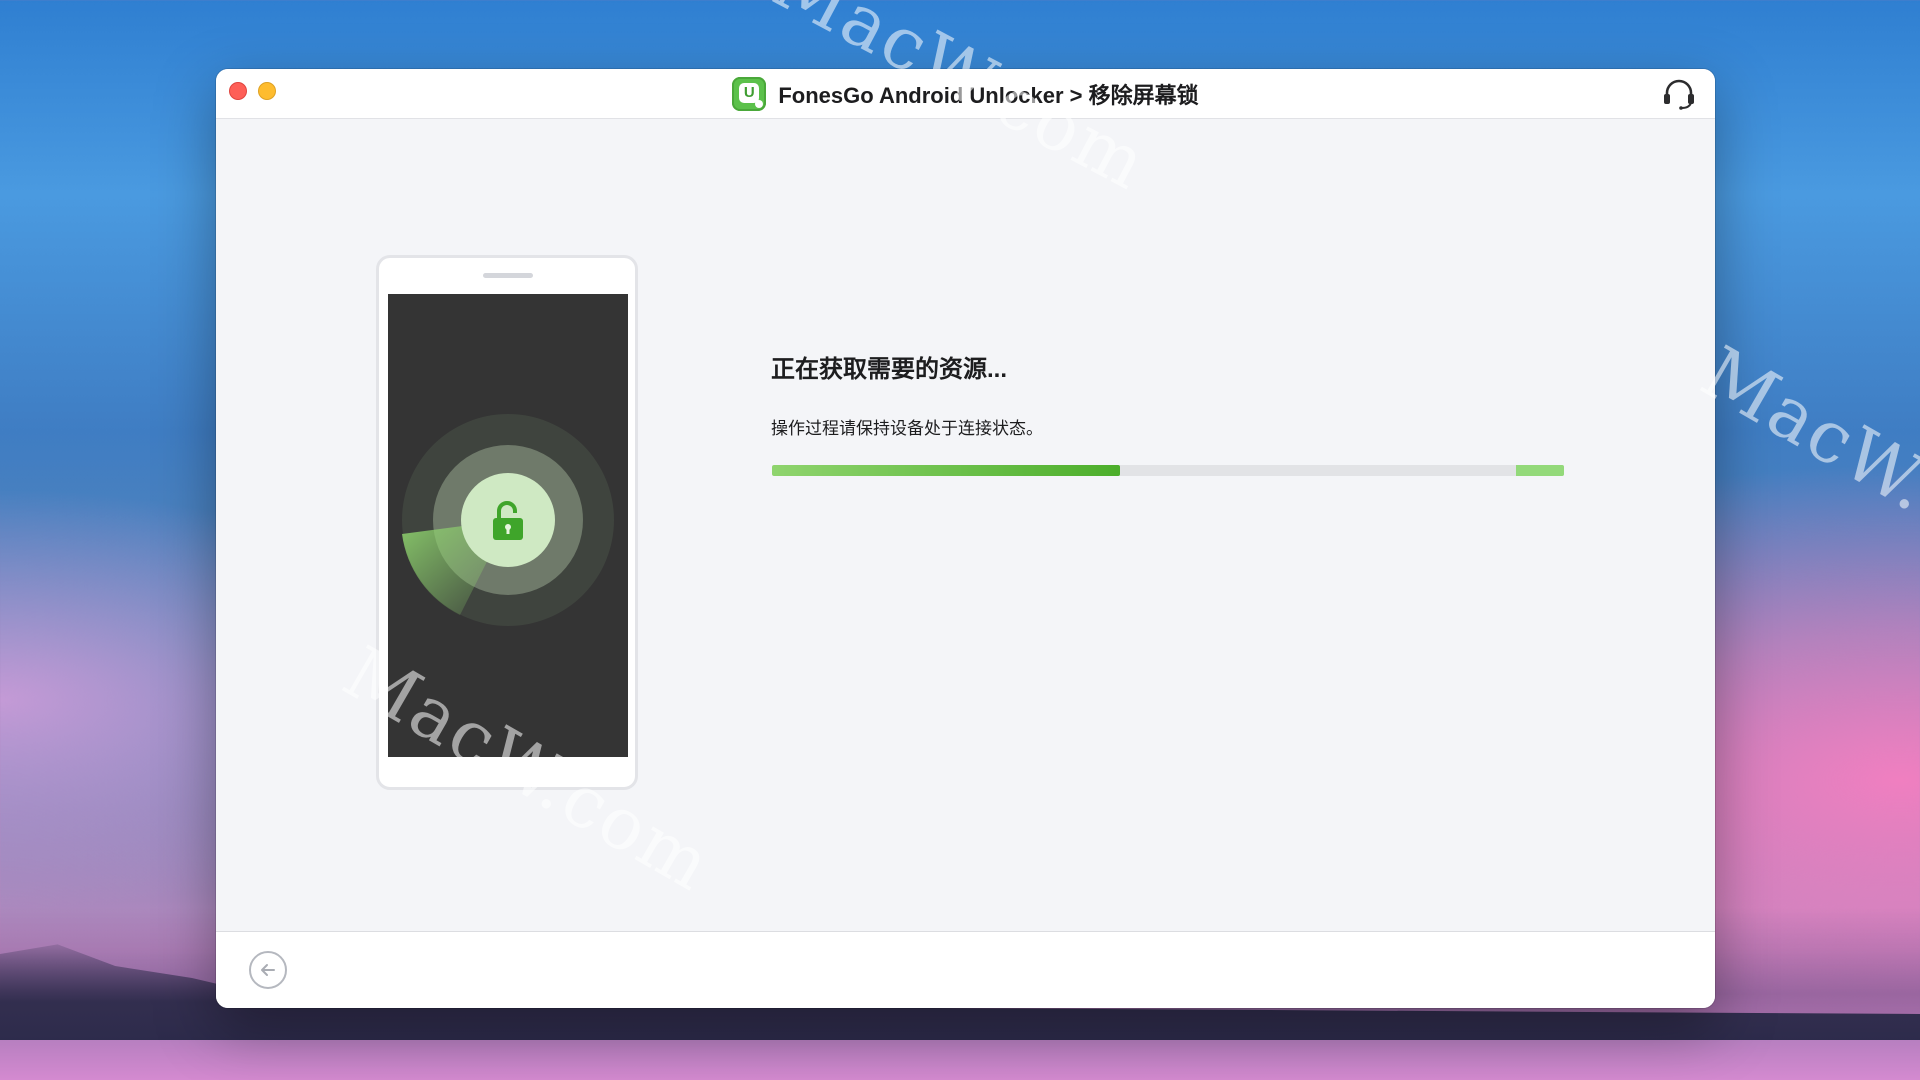  What do you see at coordinates (759, 103) in the screenshot?
I see `app-icon-dot` at bounding box center [759, 103].